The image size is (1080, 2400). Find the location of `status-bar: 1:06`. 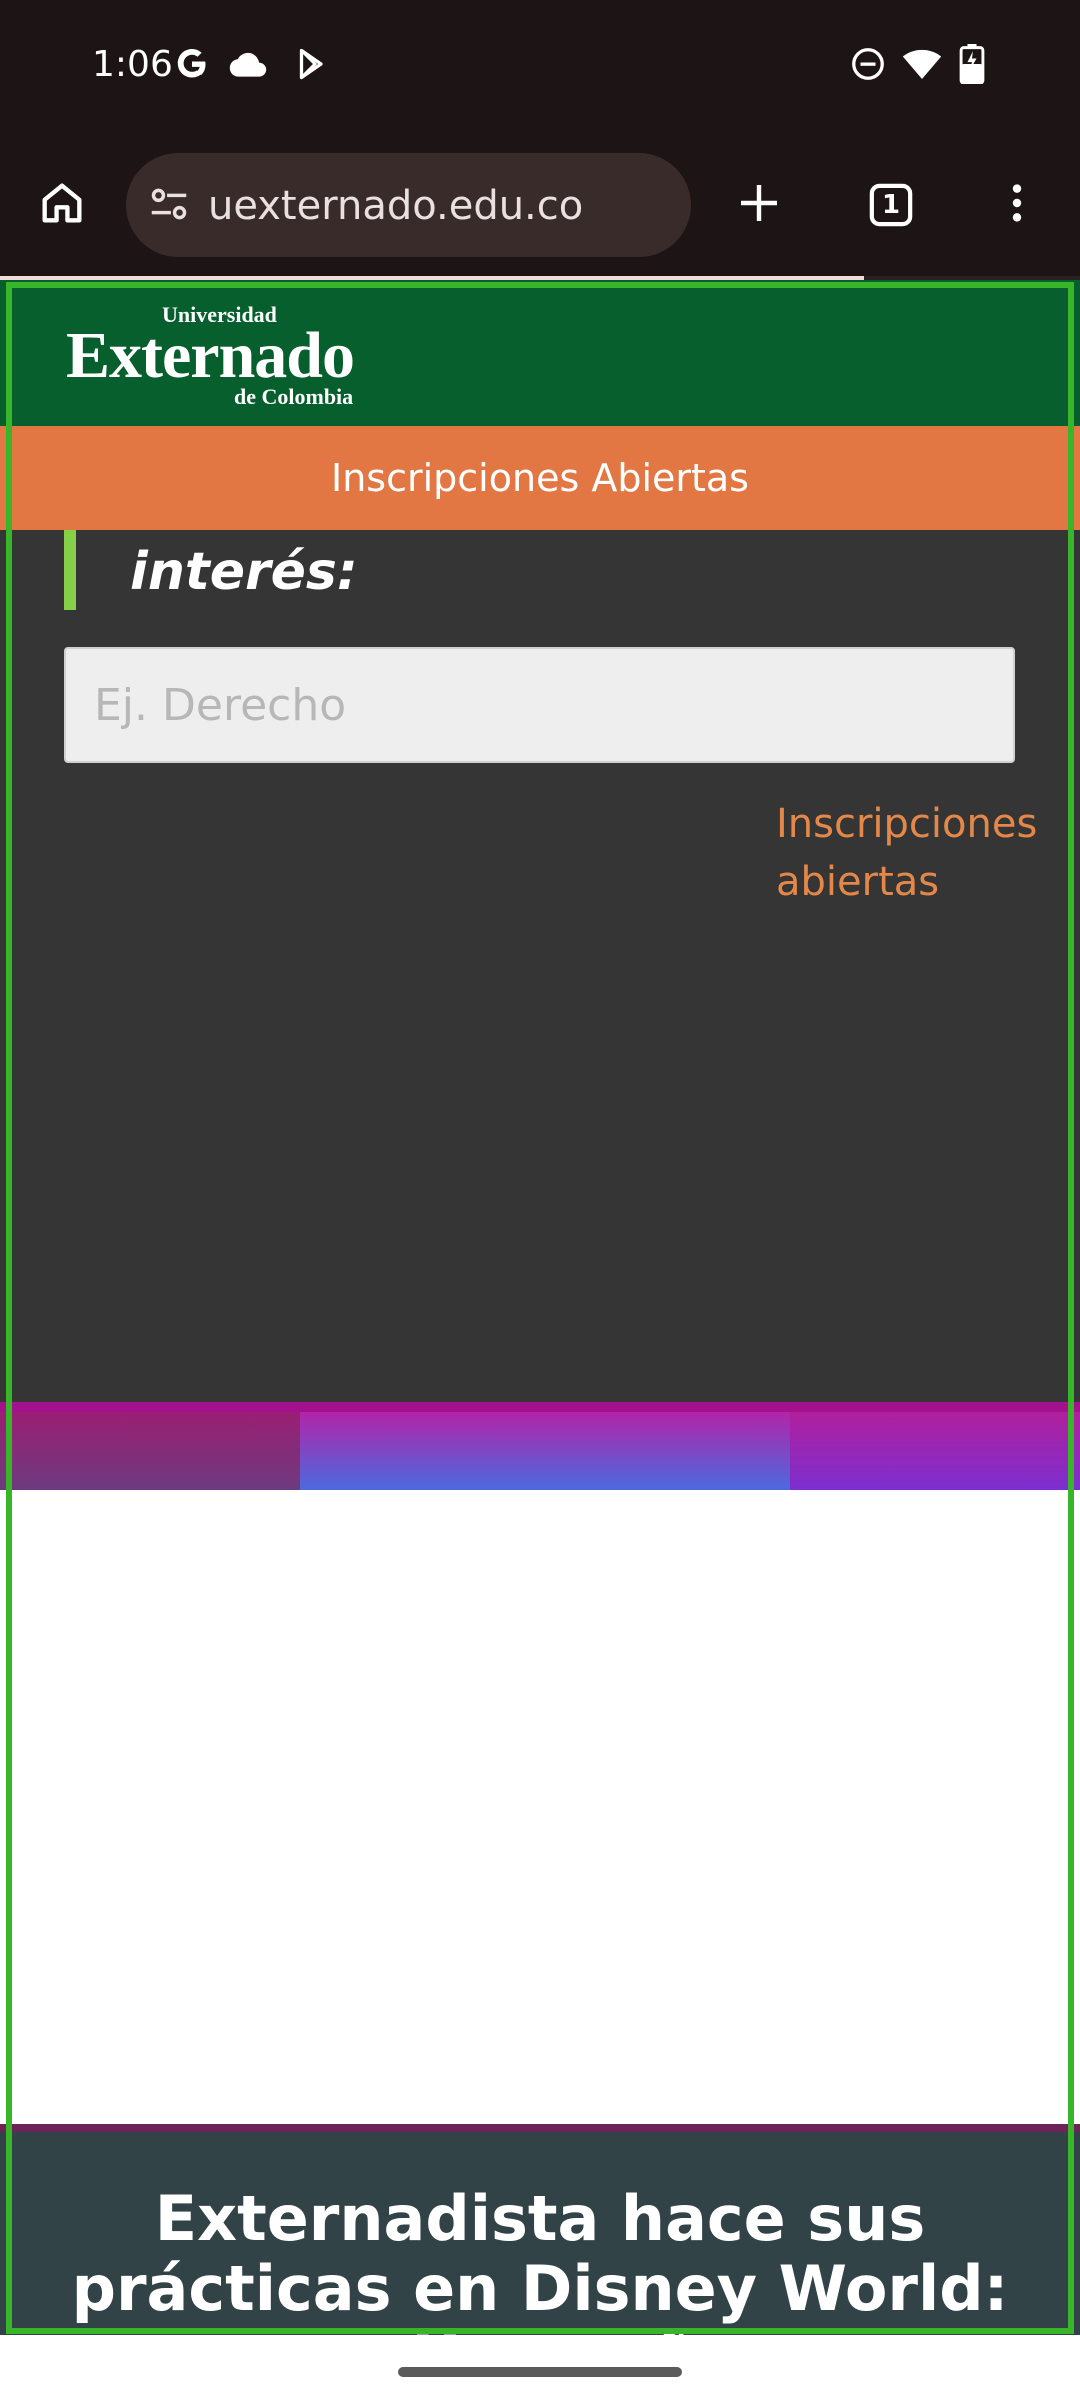

status-bar: 1:06 is located at coordinates (540, 67).